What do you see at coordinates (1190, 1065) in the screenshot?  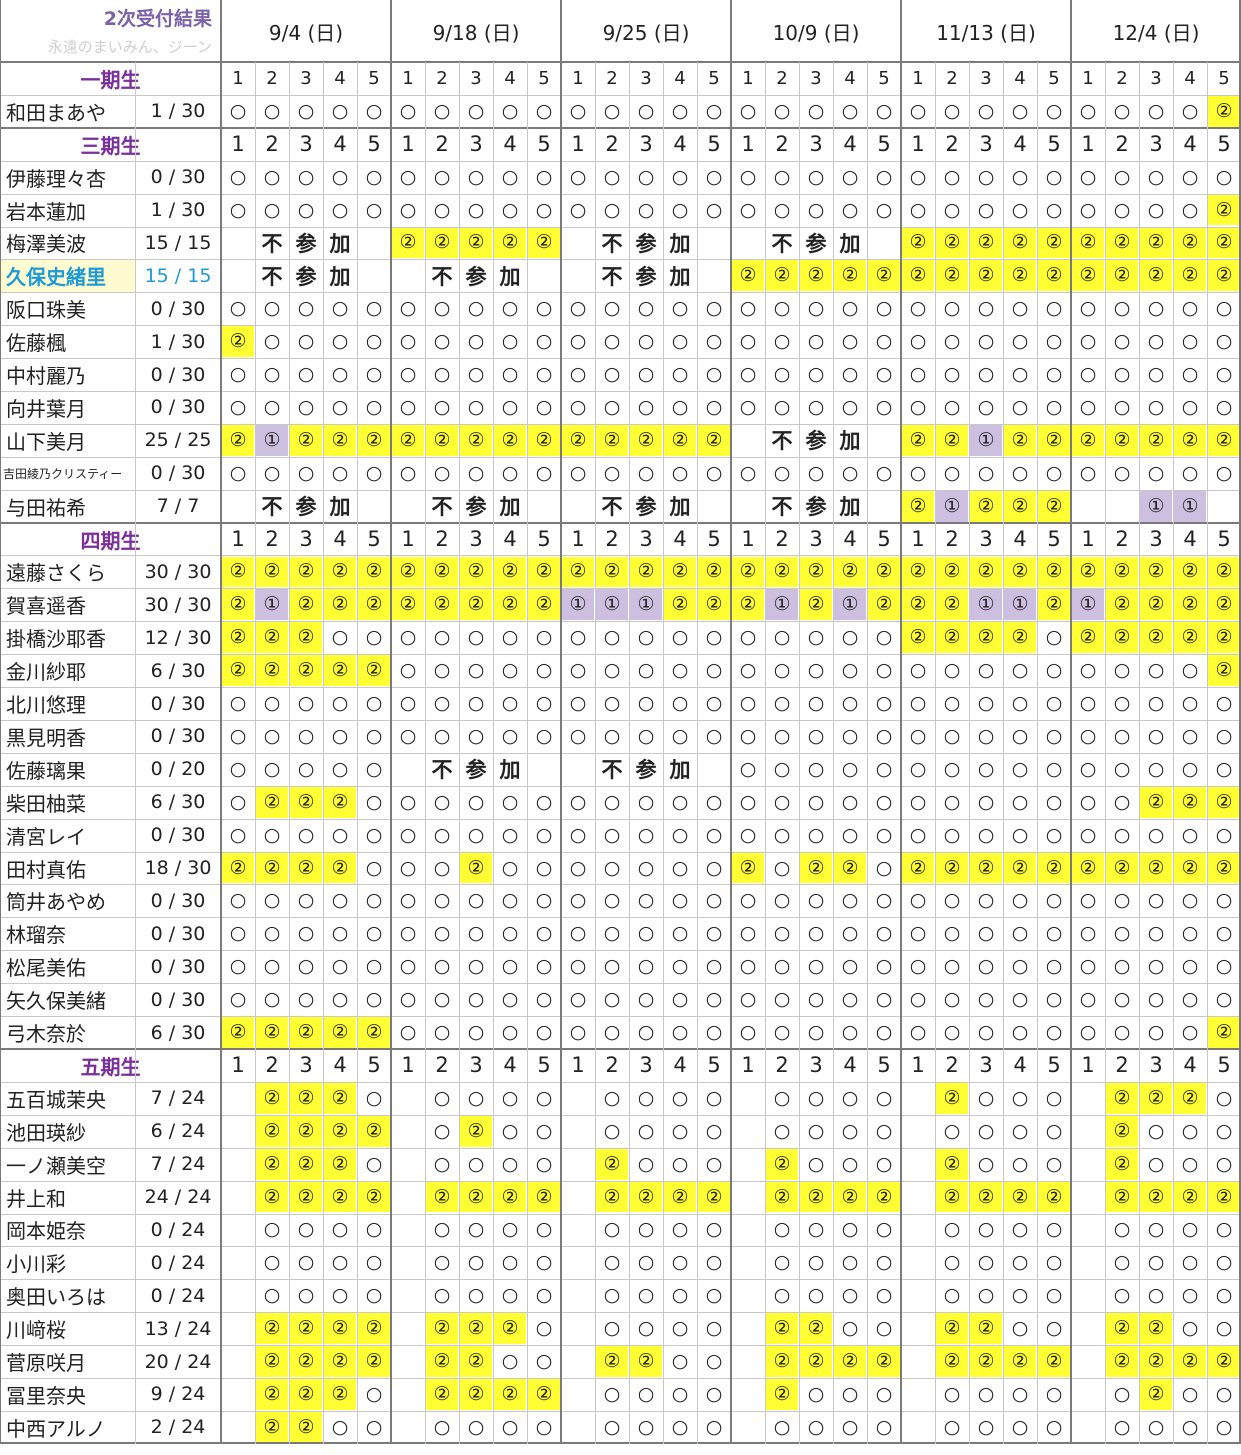 I see `part-number: 4` at bounding box center [1190, 1065].